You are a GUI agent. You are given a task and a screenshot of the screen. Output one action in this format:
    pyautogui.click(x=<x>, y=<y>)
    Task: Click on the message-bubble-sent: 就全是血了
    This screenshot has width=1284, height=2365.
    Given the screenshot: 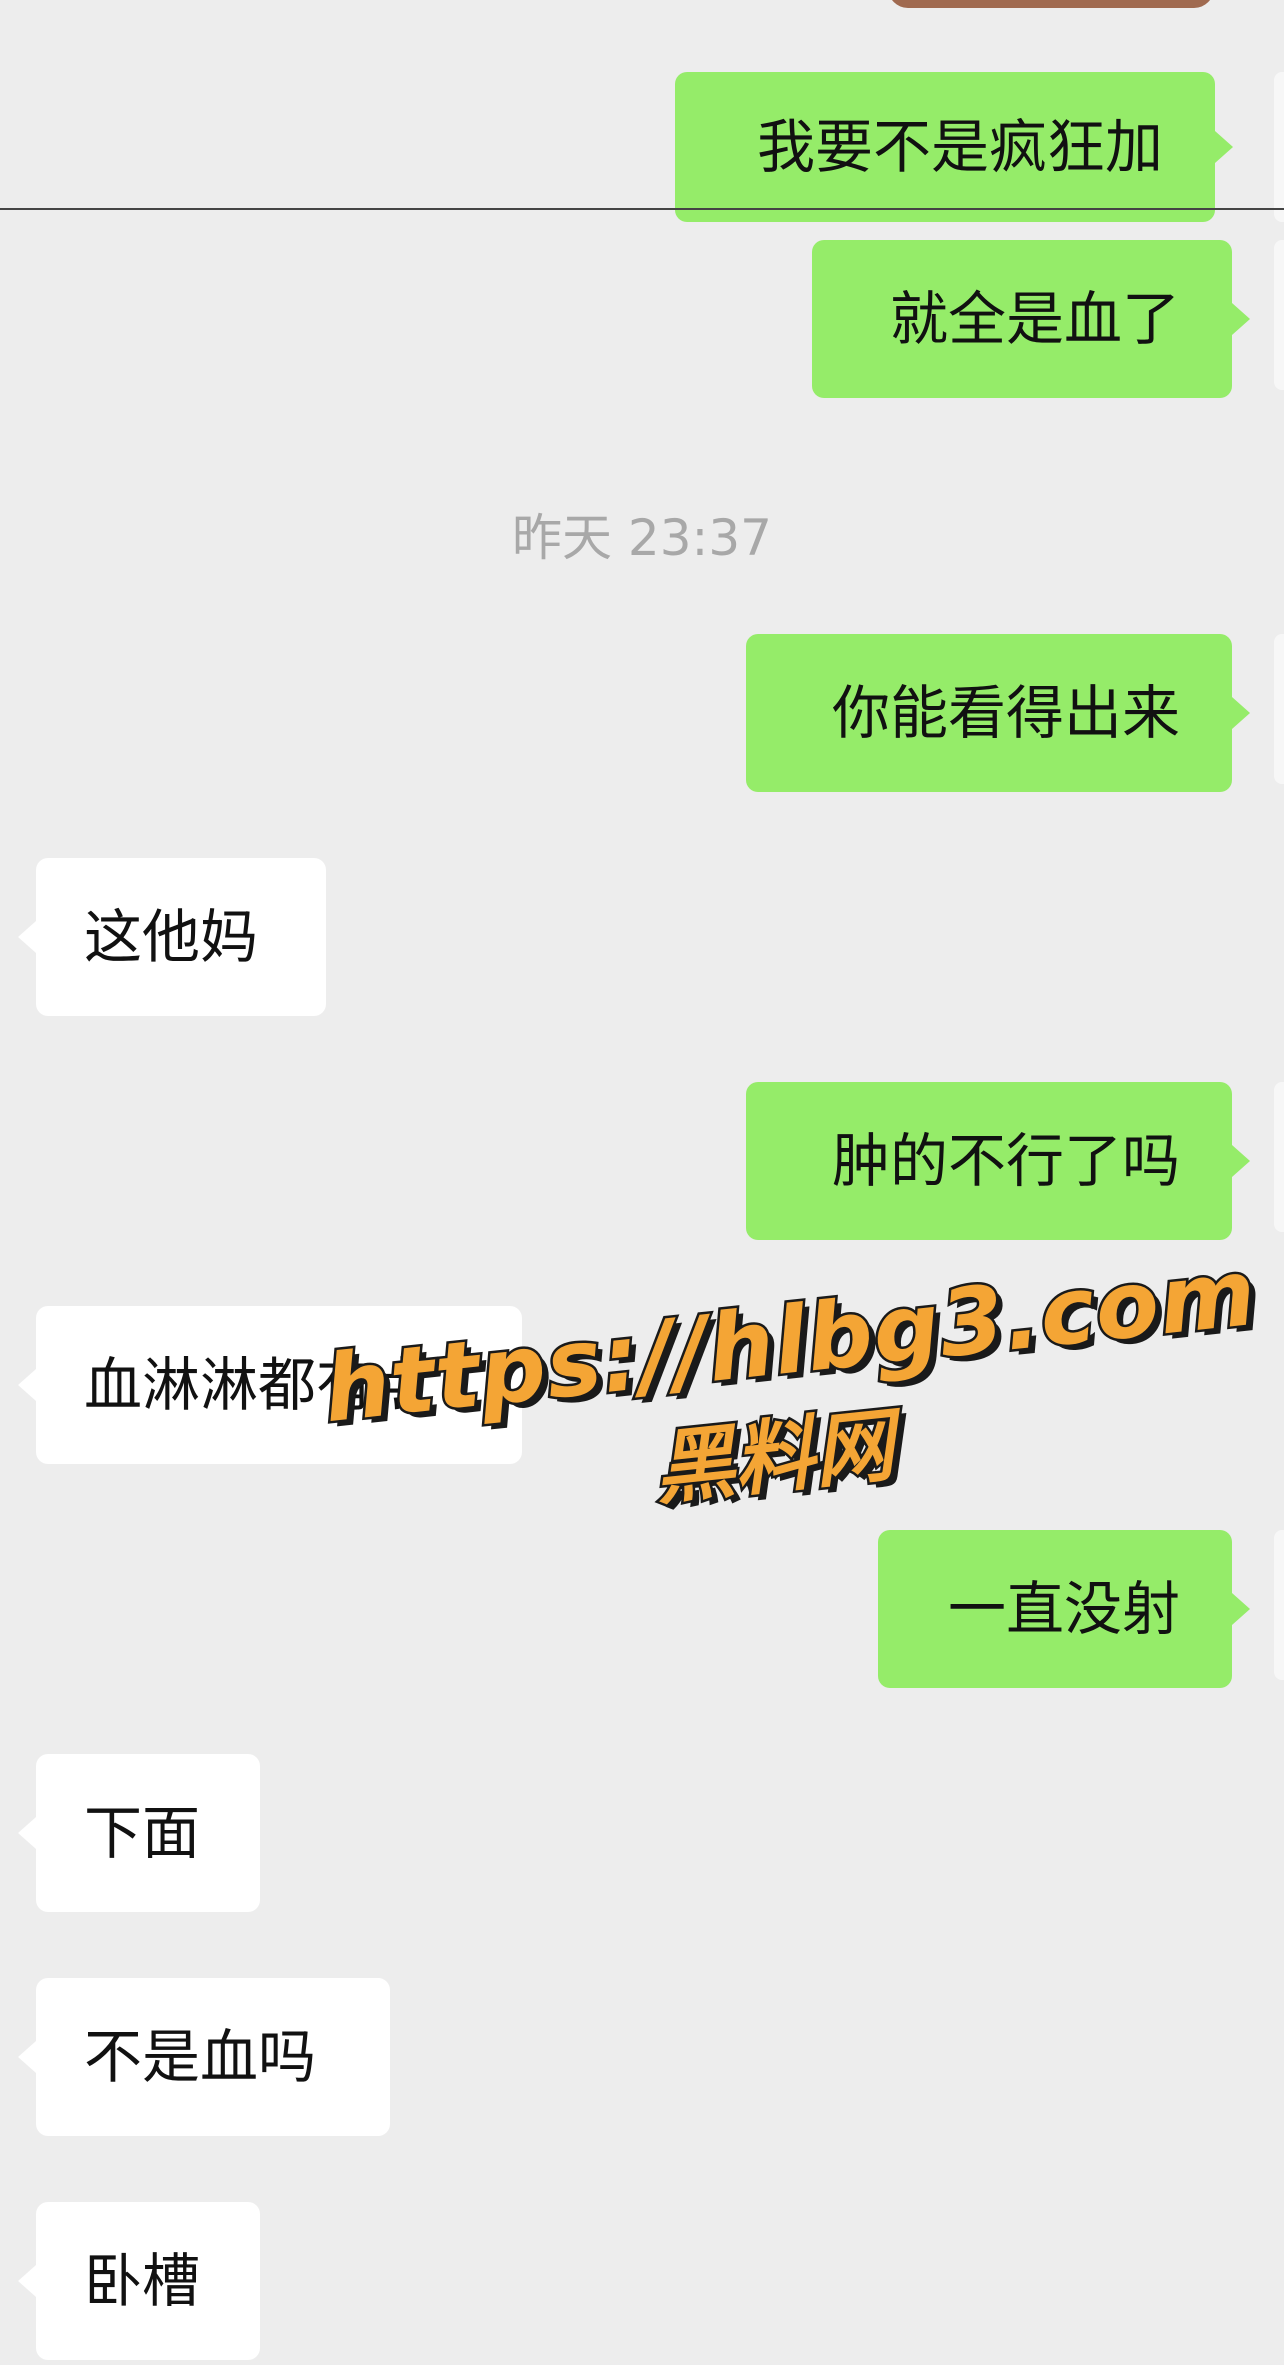 What is the action you would take?
    pyautogui.click(x=1031, y=319)
    